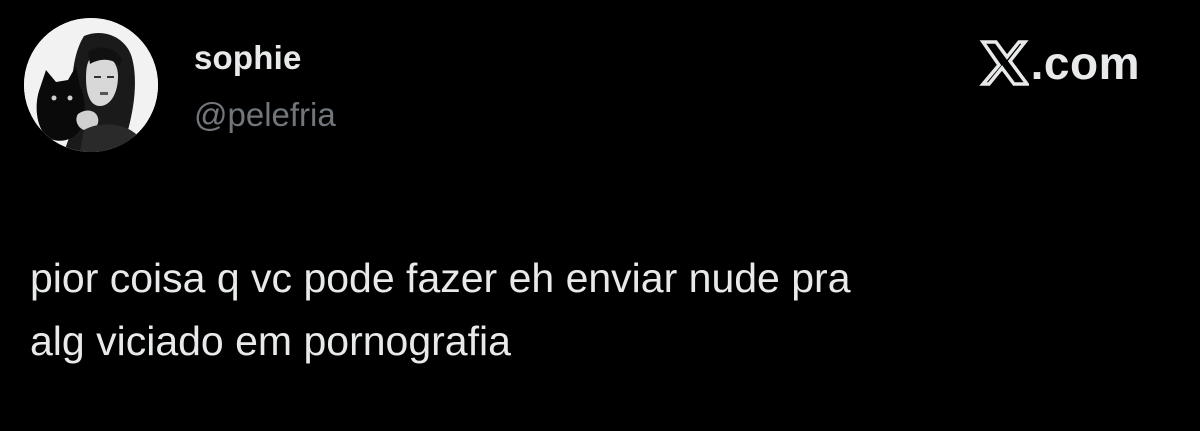 The height and width of the screenshot is (431, 1200). I want to click on brand-watermark: .com, so click(1059, 63).